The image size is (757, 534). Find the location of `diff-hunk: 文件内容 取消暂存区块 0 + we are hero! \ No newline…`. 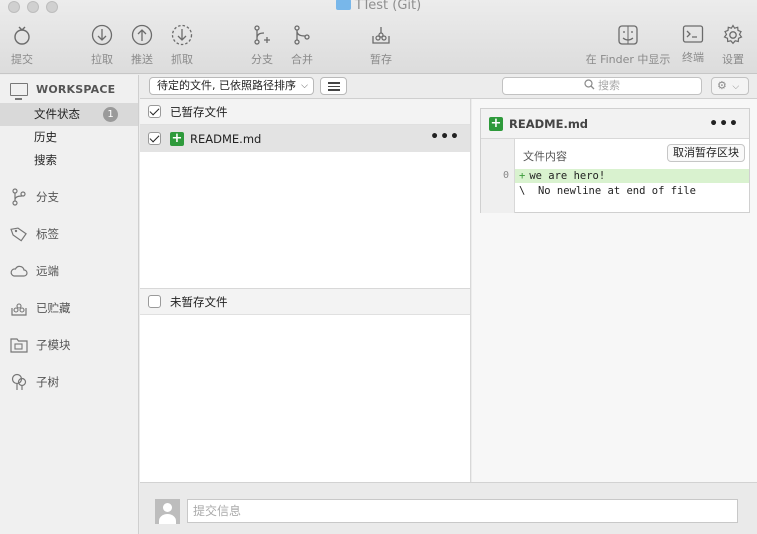

diff-hunk: 文件内容 取消暂存区块 0 + we are hero! \ No newline… is located at coordinates (615, 176).